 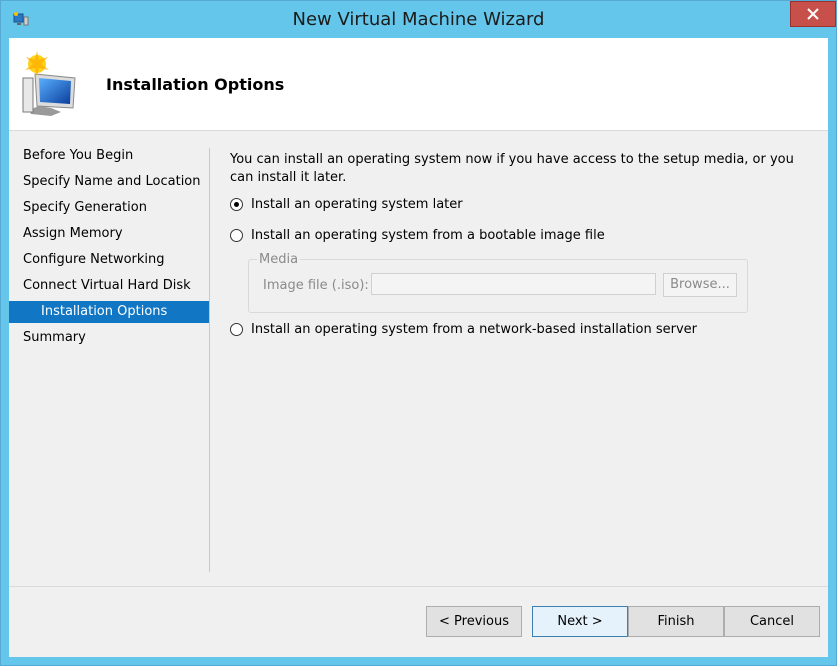 I want to click on option-install-later: Install an operating system later, so click(x=346, y=204).